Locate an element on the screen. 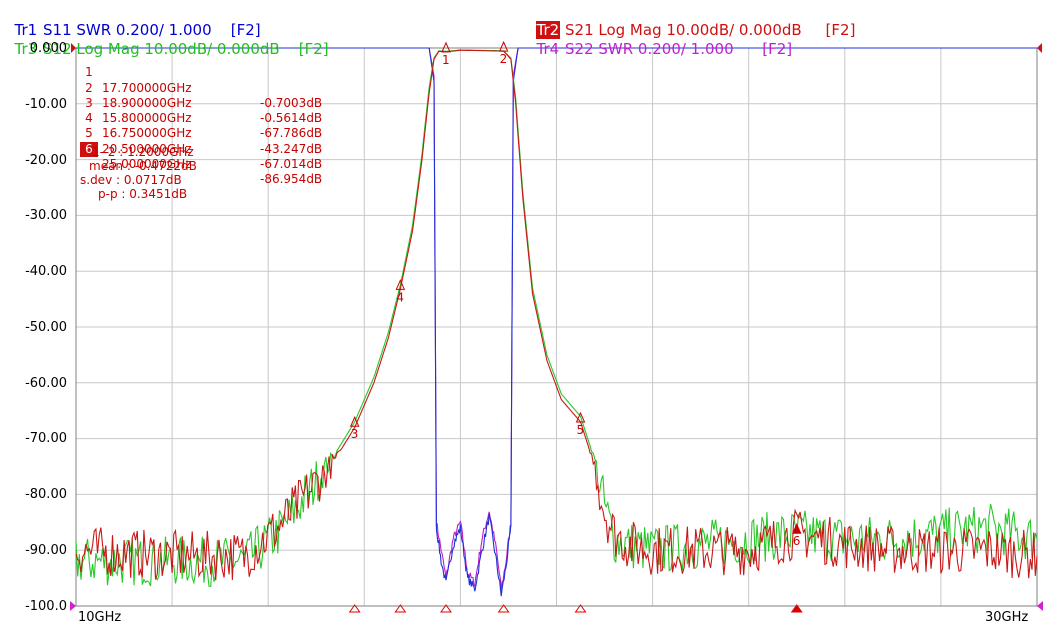  y-tick-label: -100.0 is located at coordinates (46, 606).